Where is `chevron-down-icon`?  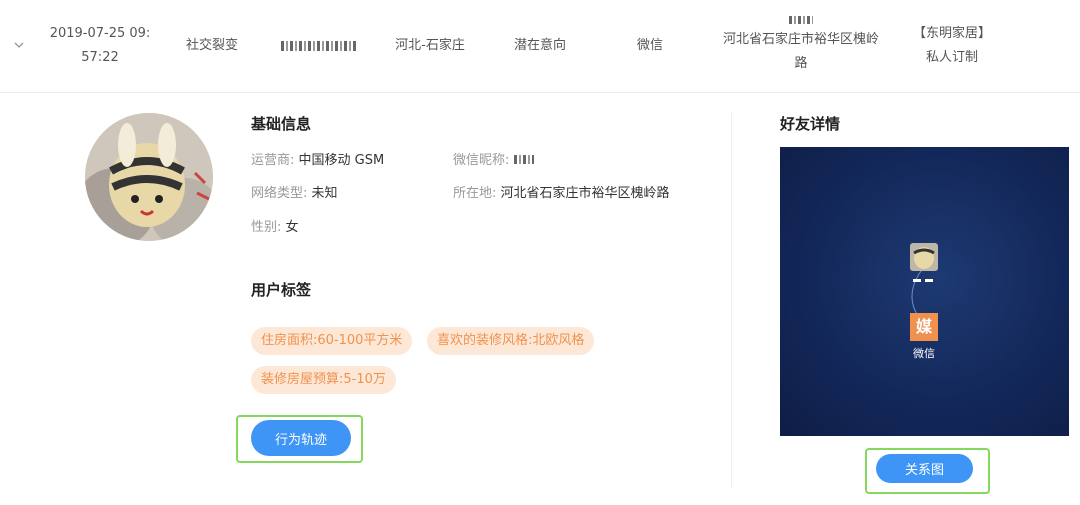
chevron-down-icon is located at coordinates (19, 45).